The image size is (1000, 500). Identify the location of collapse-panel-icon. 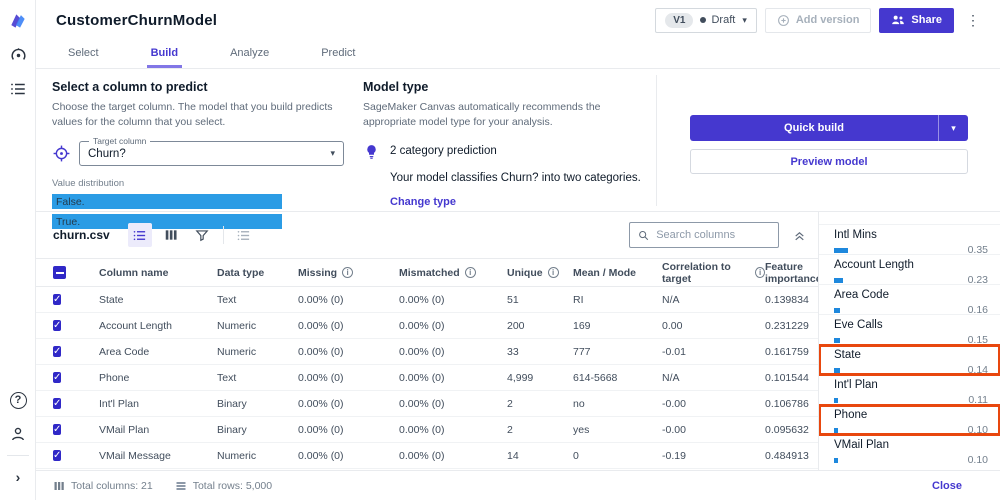
(799, 235).